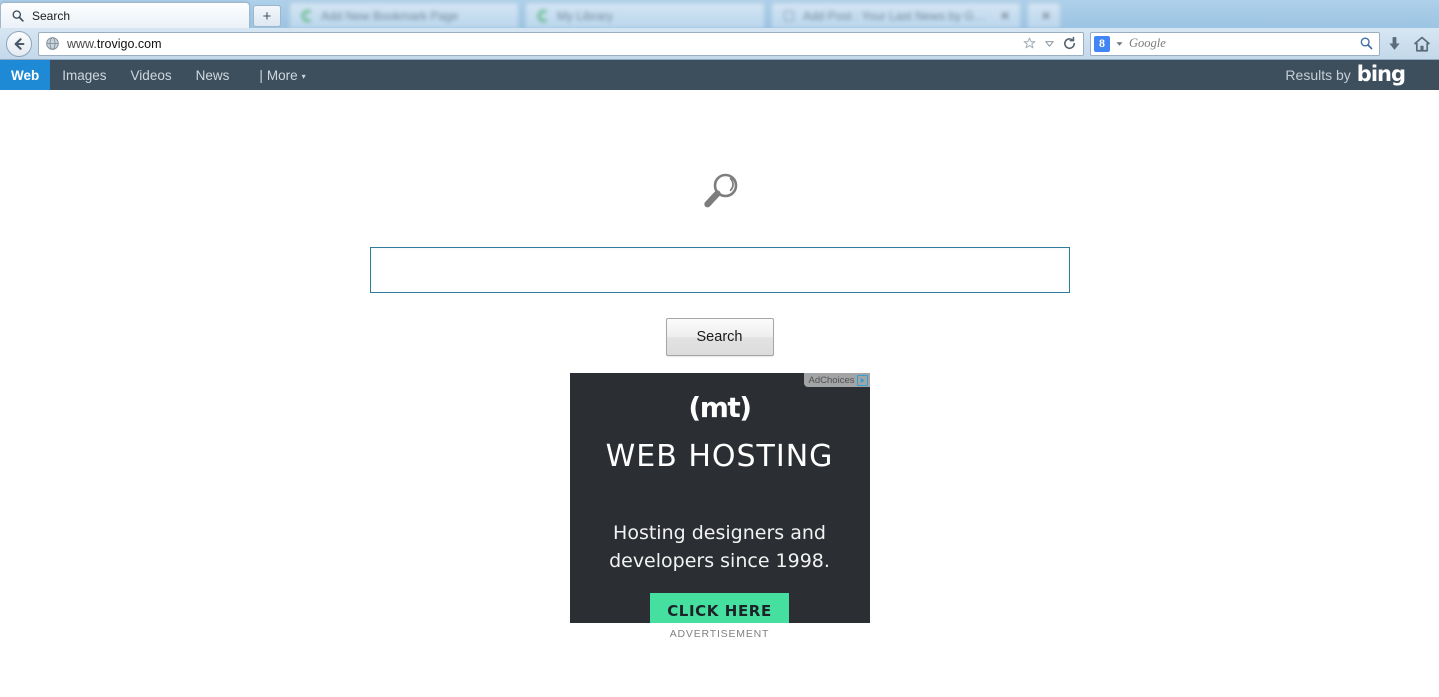 The width and height of the screenshot is (1439, 697). I want to click on browser-tab-inactive-2: My Library, so click(645, 15).